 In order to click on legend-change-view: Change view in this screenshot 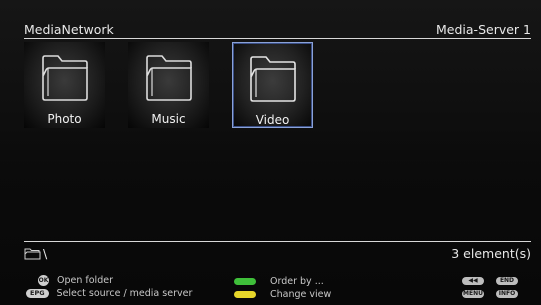, I will do `click(282, 294)`.